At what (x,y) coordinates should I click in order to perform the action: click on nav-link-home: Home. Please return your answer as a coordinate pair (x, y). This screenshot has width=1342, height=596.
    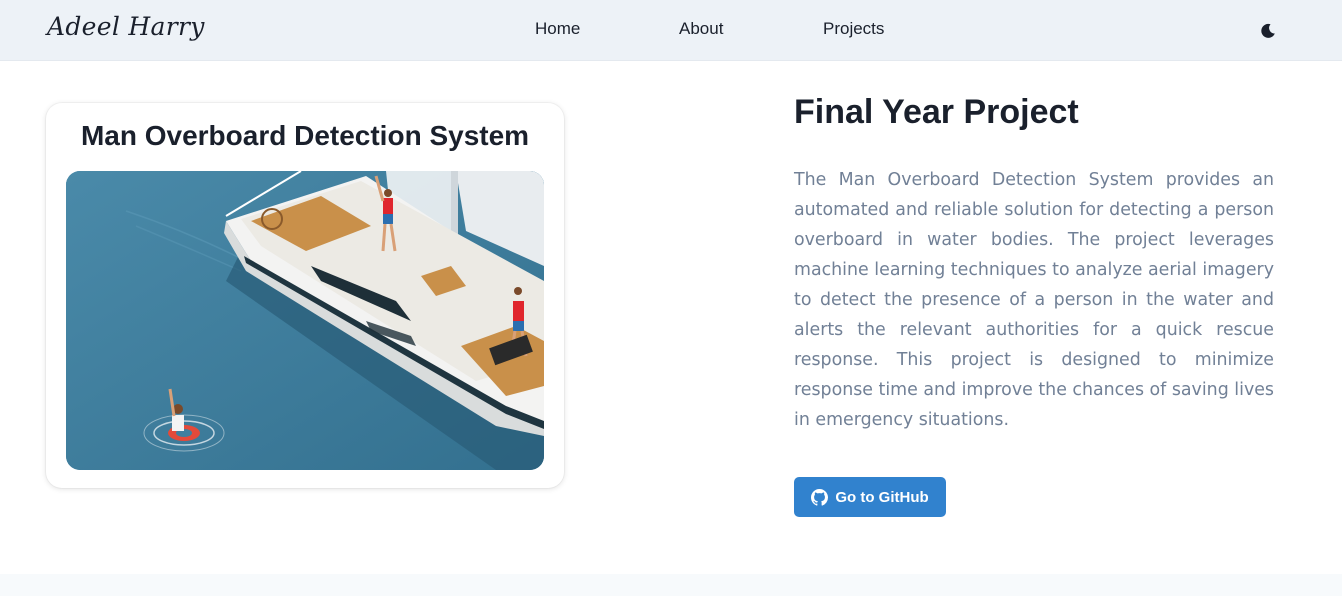
    Looking at the image, I should click on (557, 29).